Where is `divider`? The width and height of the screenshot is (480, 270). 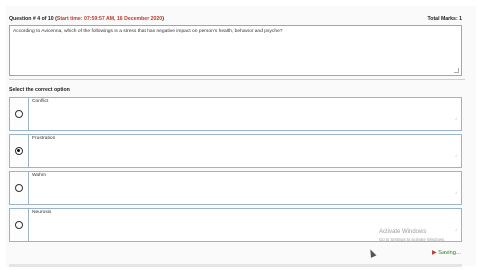
divider is located at coordinates (237, 79).